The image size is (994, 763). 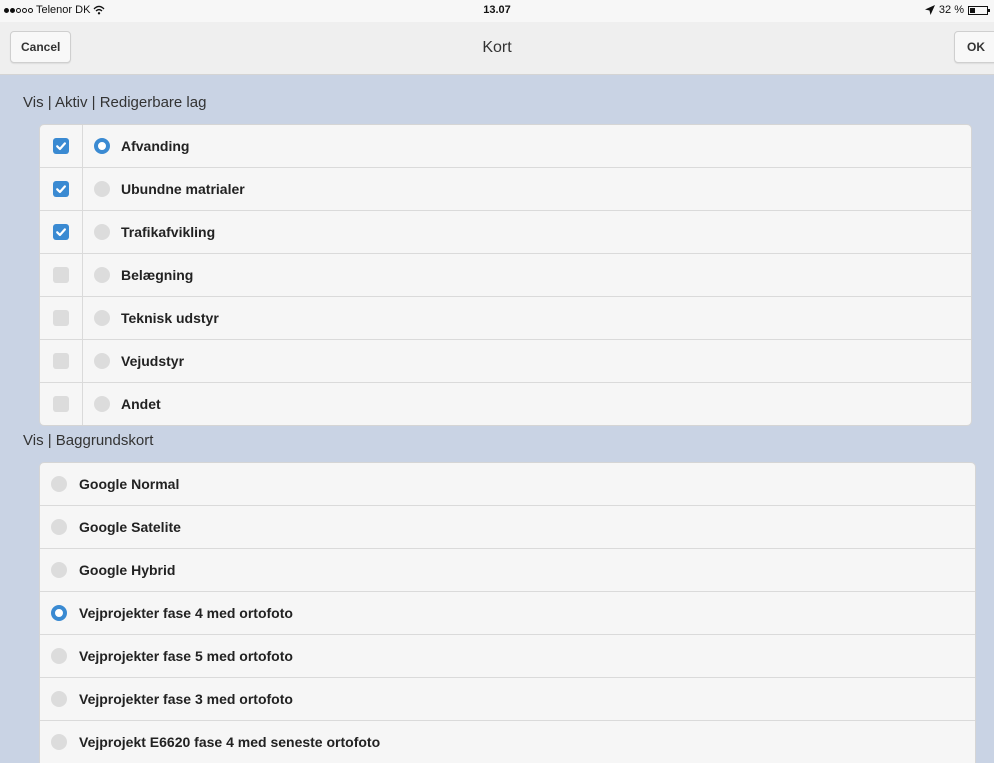 What do you see at coordinates (186, 656) in the screenshot?
I see `background-map-label: Vejprojekter fase 5 med ortofoto` at bounding box center [186, 656].